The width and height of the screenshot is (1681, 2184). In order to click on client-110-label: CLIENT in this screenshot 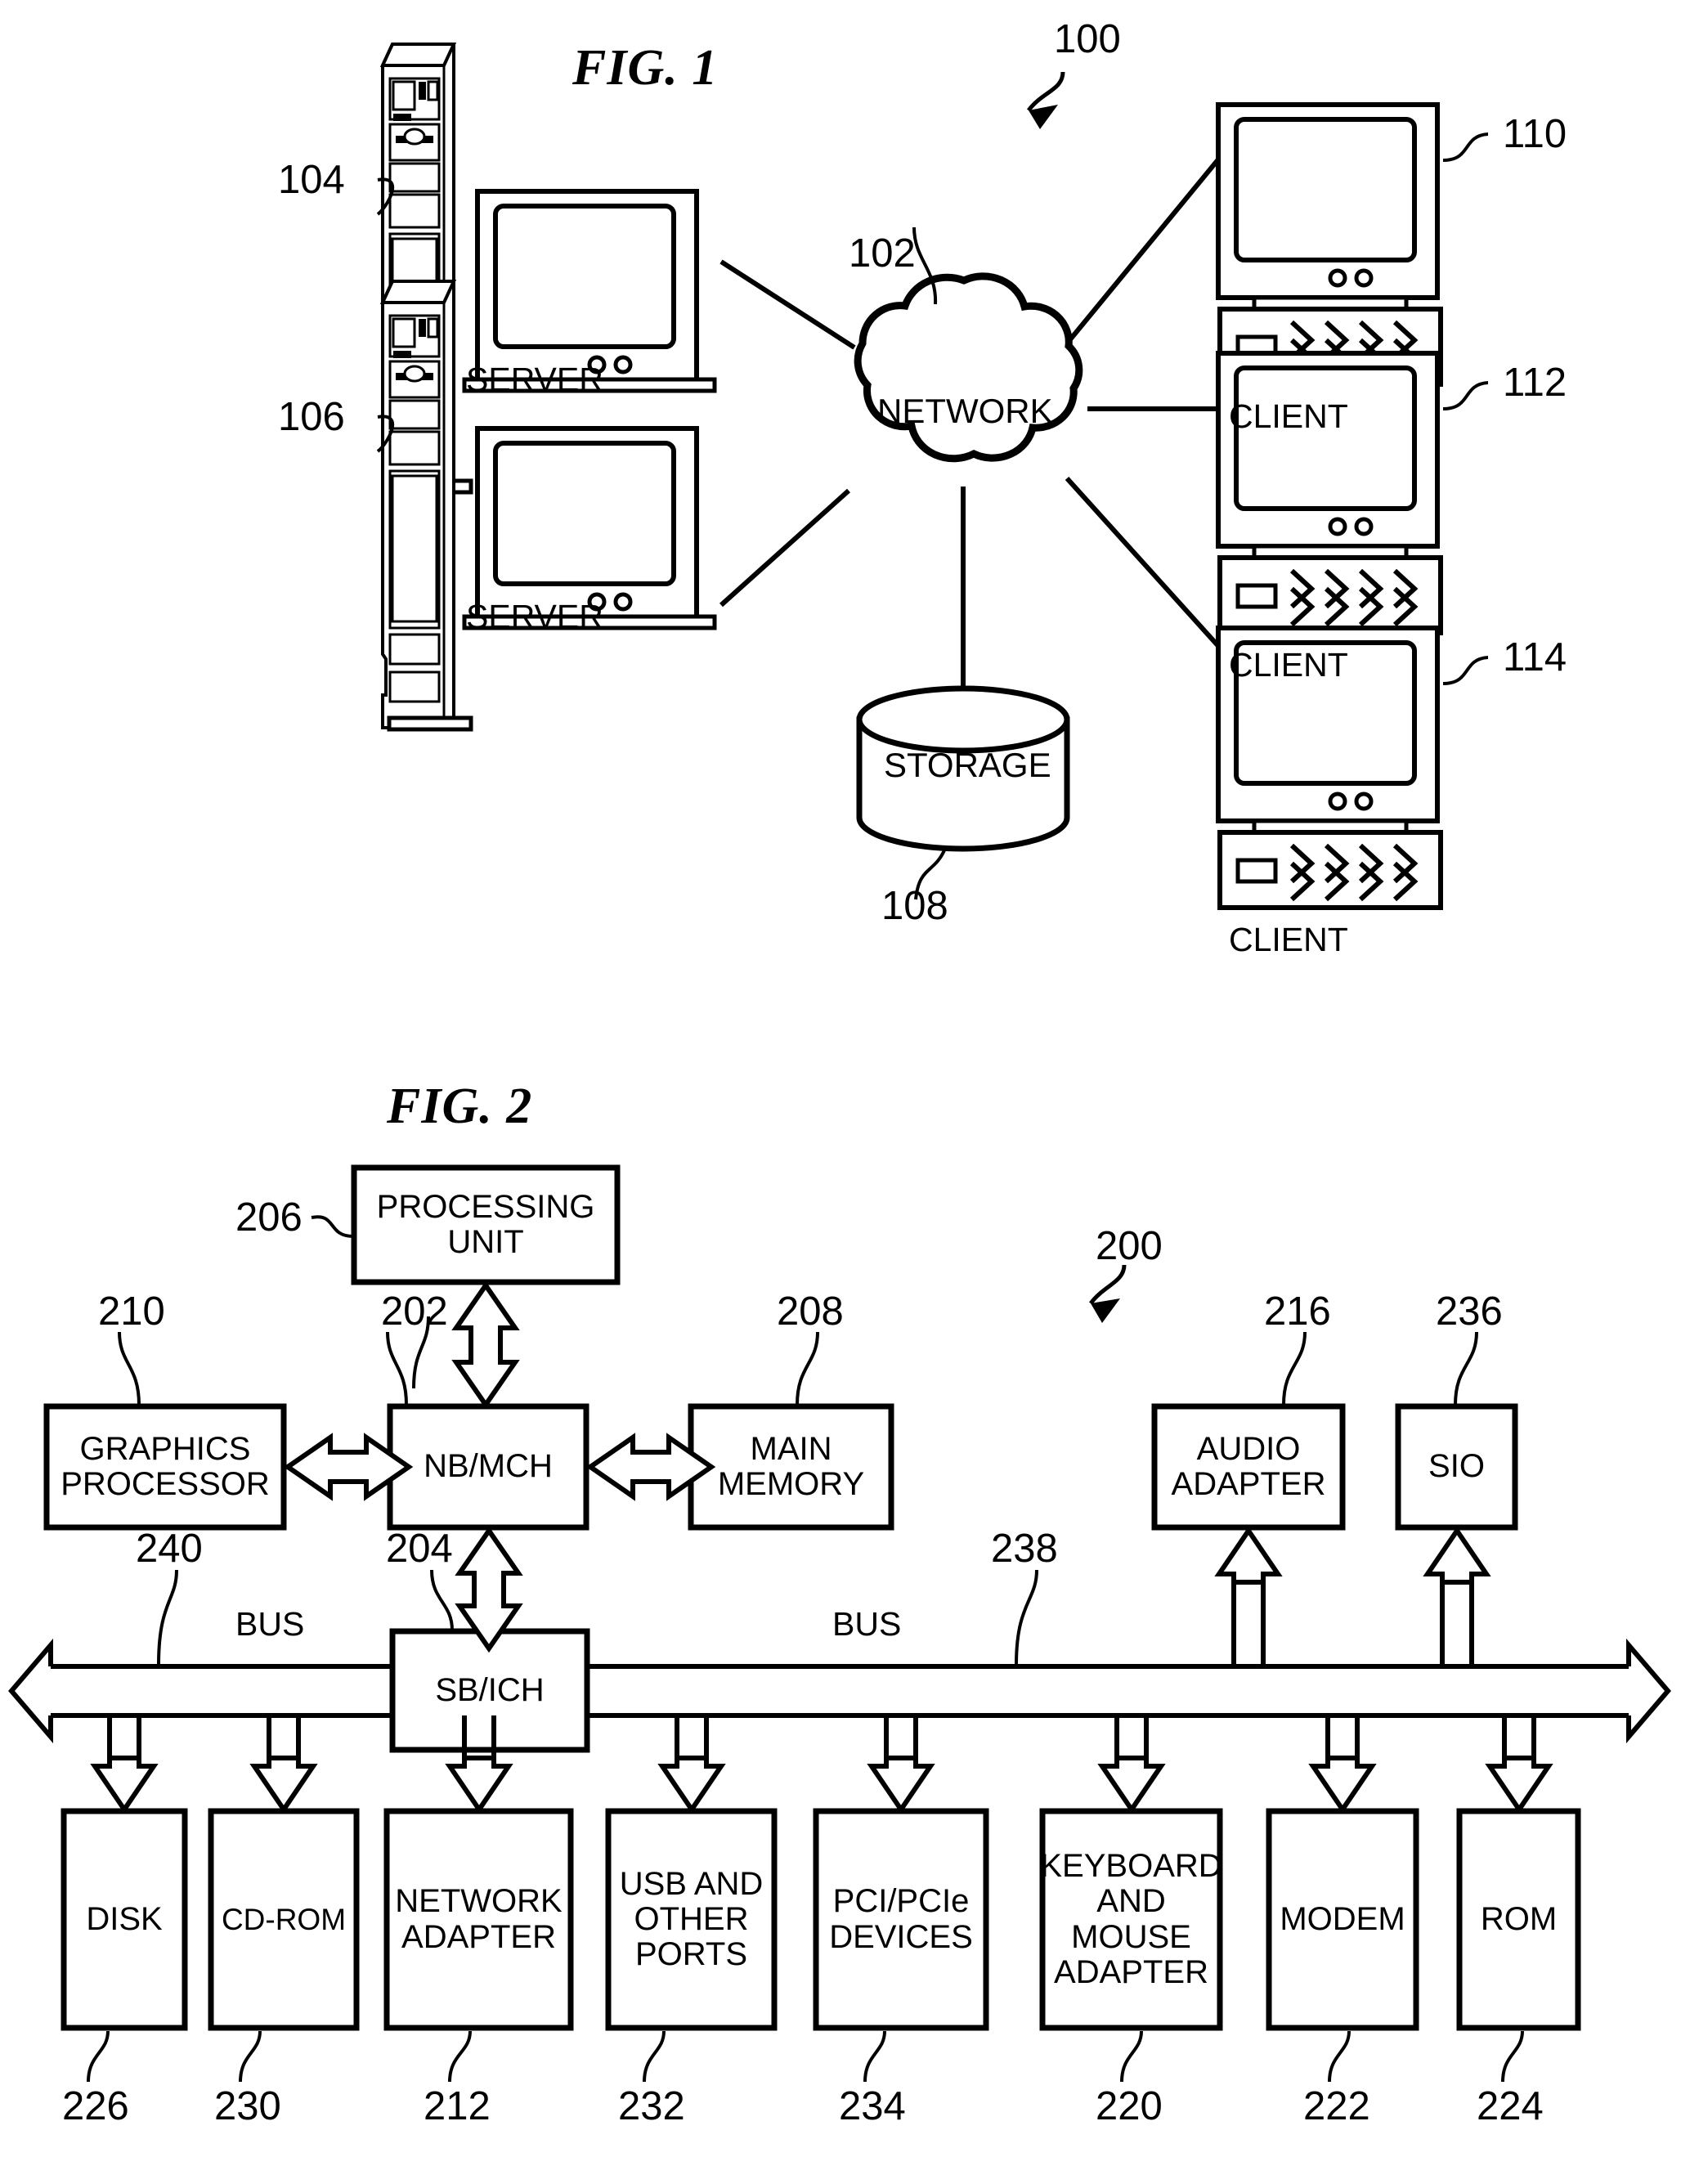, I will do `click(1288, 416)`.